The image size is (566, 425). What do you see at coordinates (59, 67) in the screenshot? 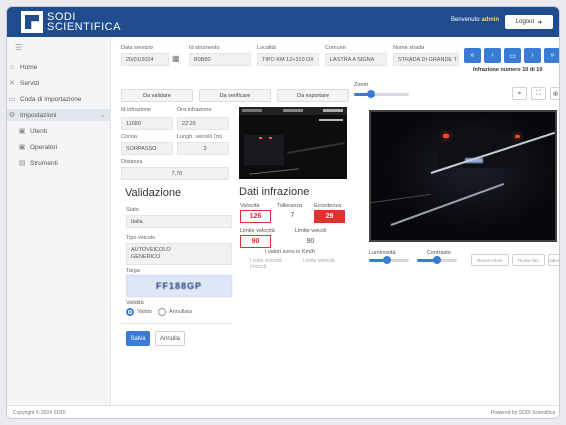
I see `sidebar-item-home: ⌂ Home` at bounding box center [59, 67].